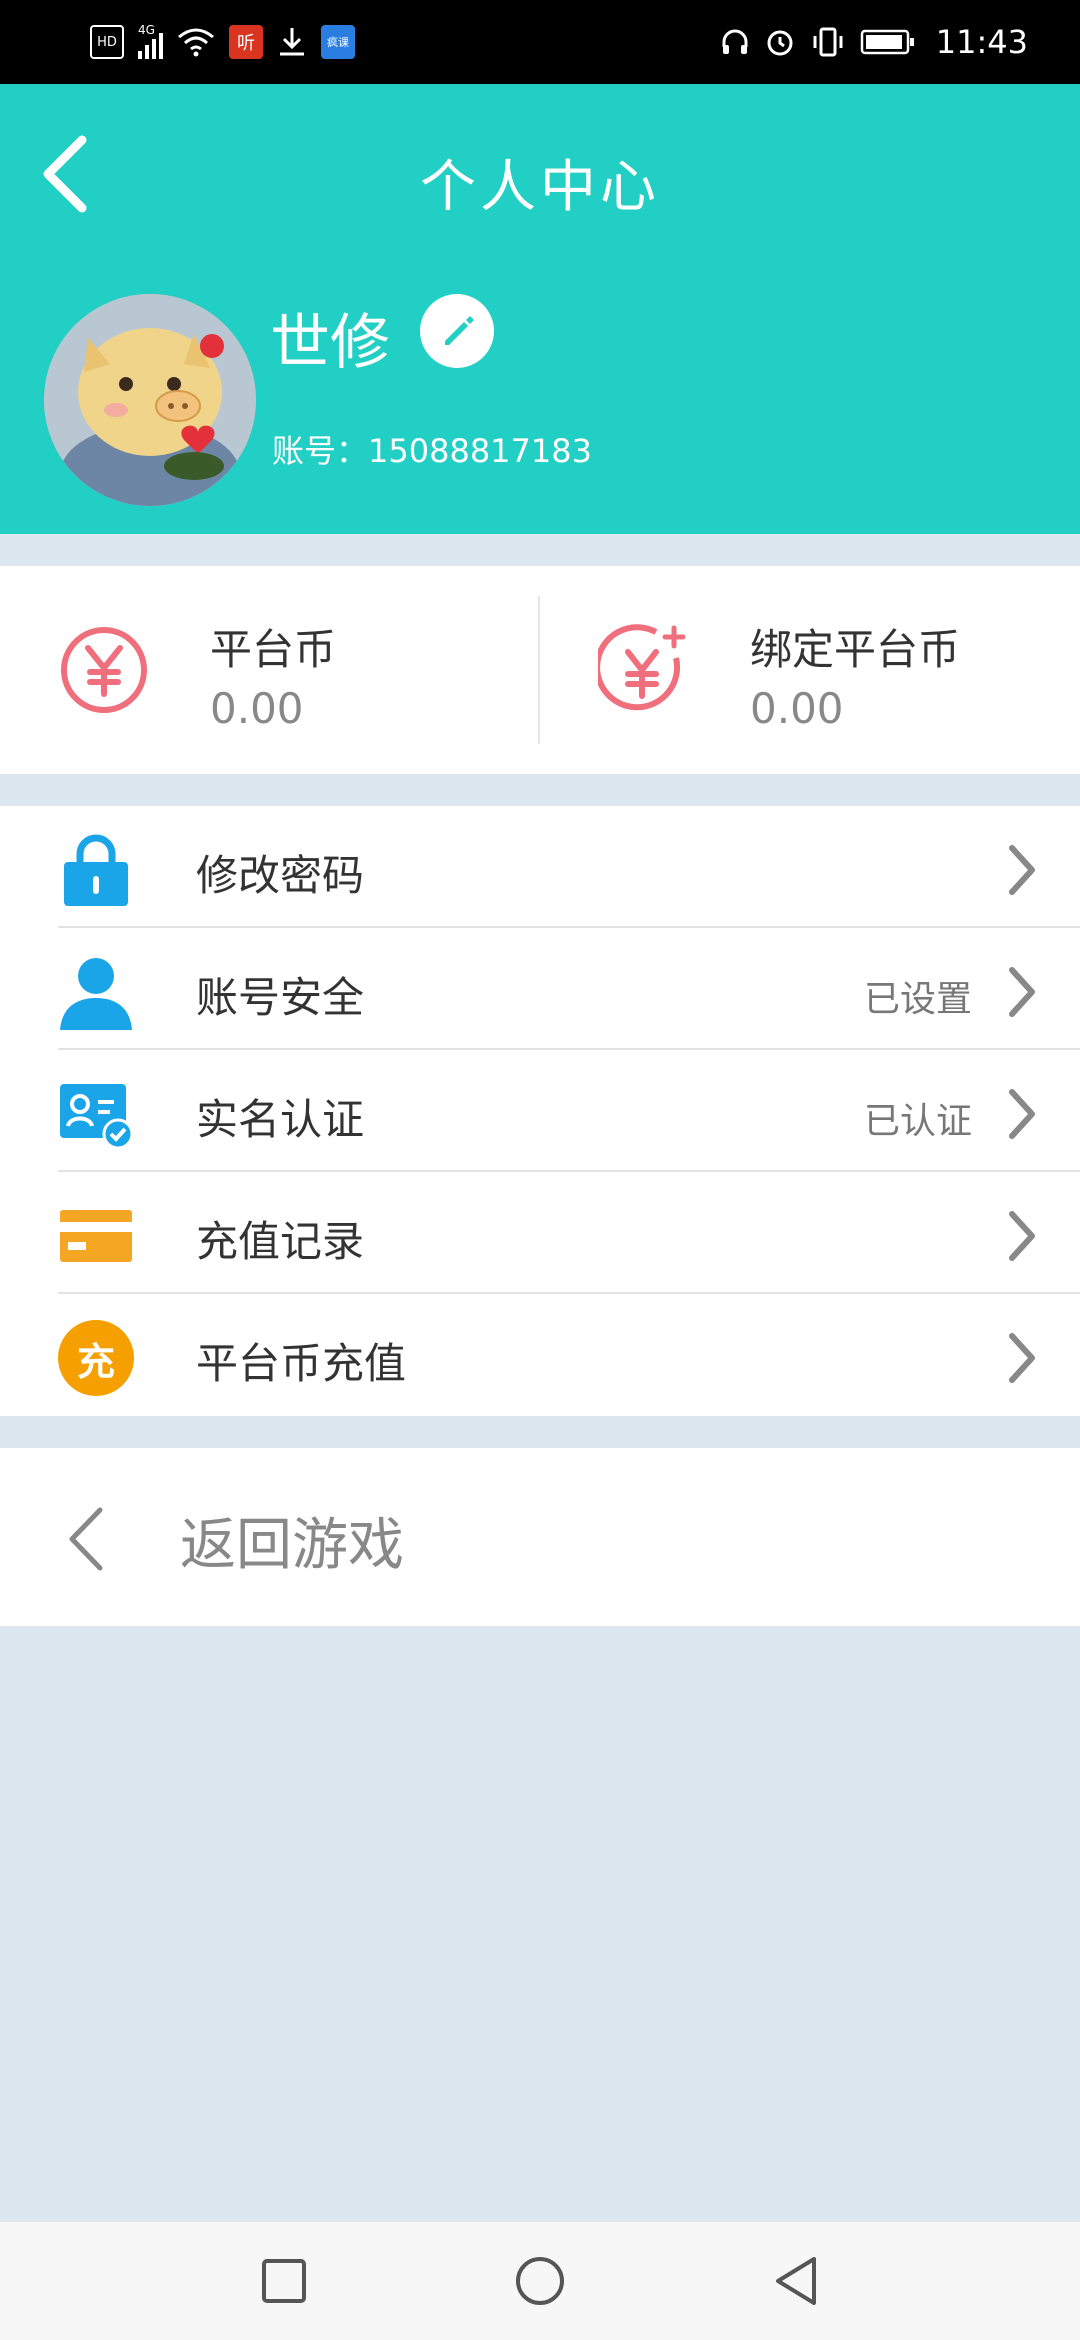 Image resolution: width=1080 pixels, height=2340 pixels. What do you see at coordinates (280, 1241) in the screenshot?
I see `menu-label: 充值记录` at bounding box center [280, 1241].